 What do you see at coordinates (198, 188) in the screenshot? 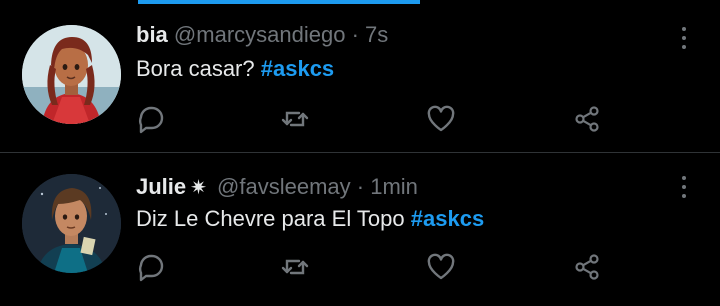
I see `name-emoji: ✷` at bounding box center [198, 188].